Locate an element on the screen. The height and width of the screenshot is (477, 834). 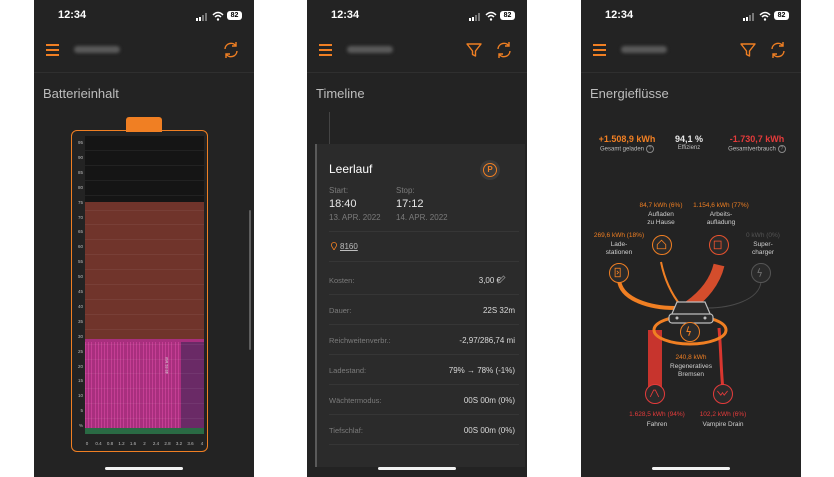
filter-icon is located at coordinates (474, 50).